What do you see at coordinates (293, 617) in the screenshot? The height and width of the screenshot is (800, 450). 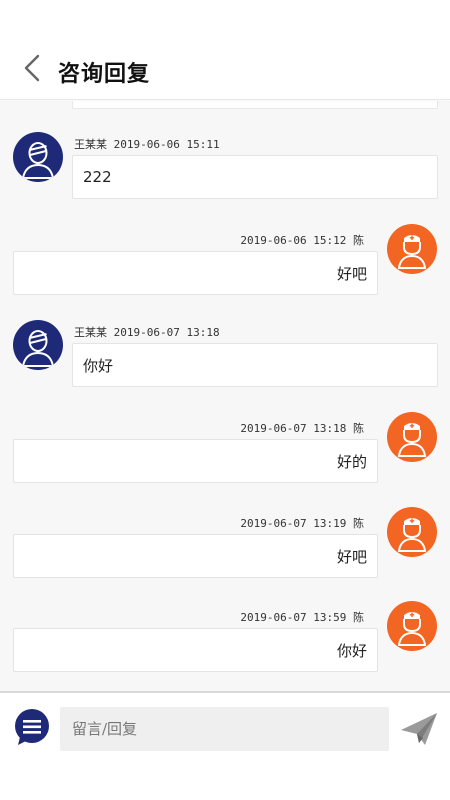 I see `message-time: 2019-06-07 13:59` at bounding box center [293, 617].